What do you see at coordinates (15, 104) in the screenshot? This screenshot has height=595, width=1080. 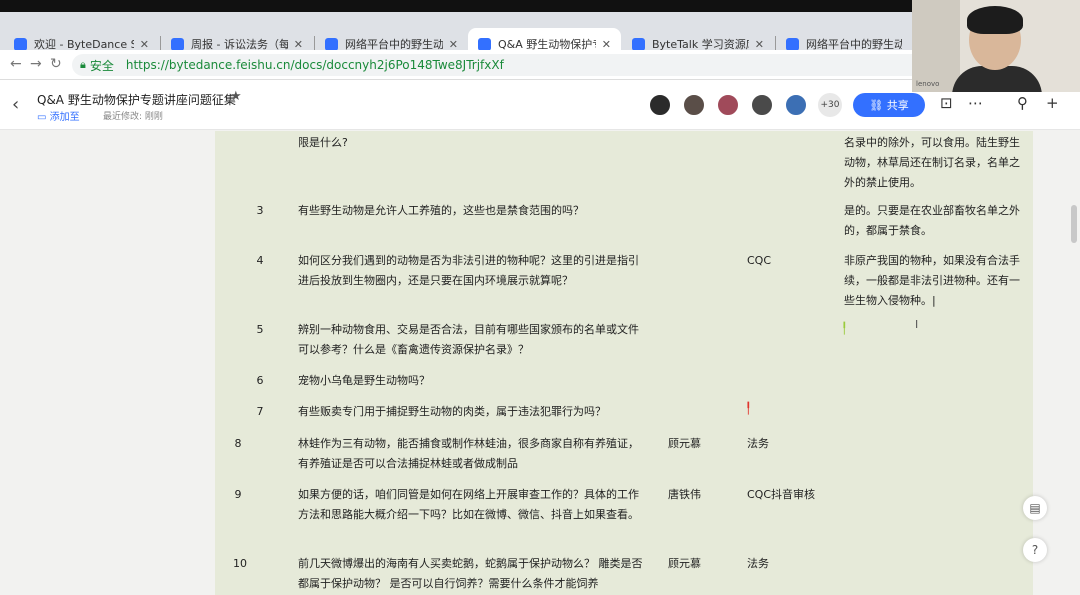 I see `back-chevron-icon: ‹` at bounding box center [15, 104].